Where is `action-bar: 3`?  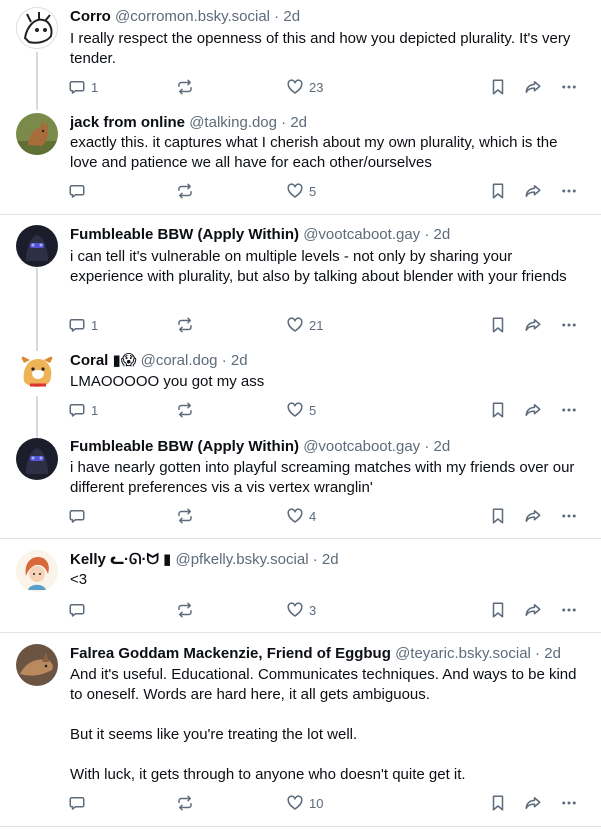
action-bar: 3 is located at coordinates (334, 610).